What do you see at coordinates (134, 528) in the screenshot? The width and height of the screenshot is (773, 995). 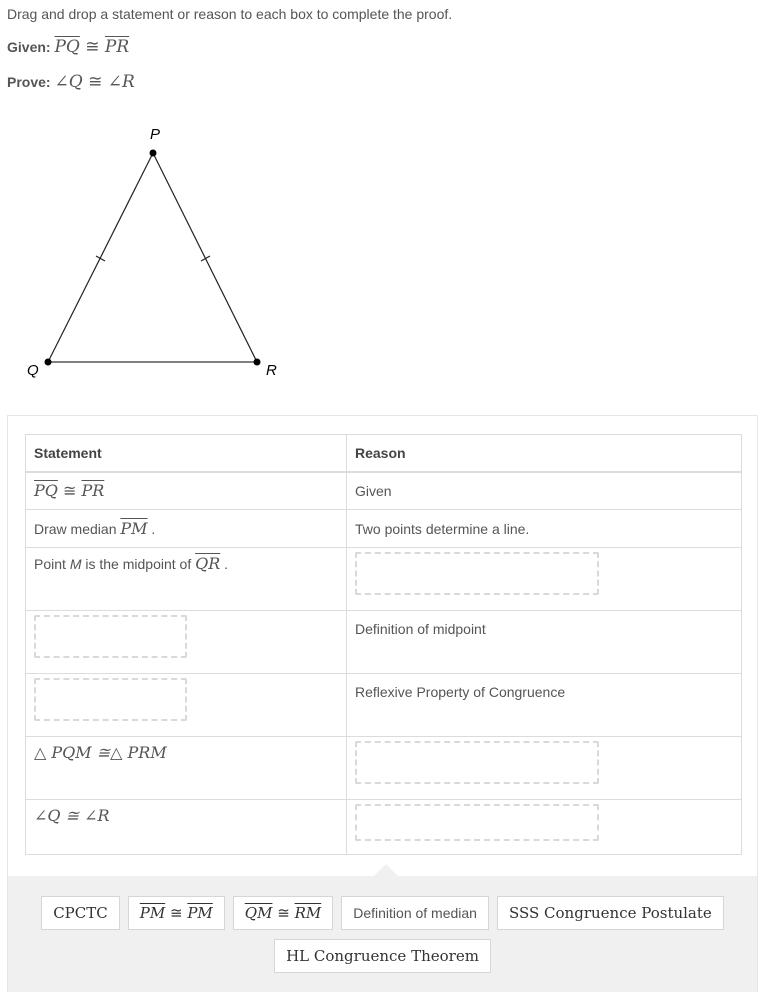 I see `segment-pm-text: PM` at bounding box center [134, 528].